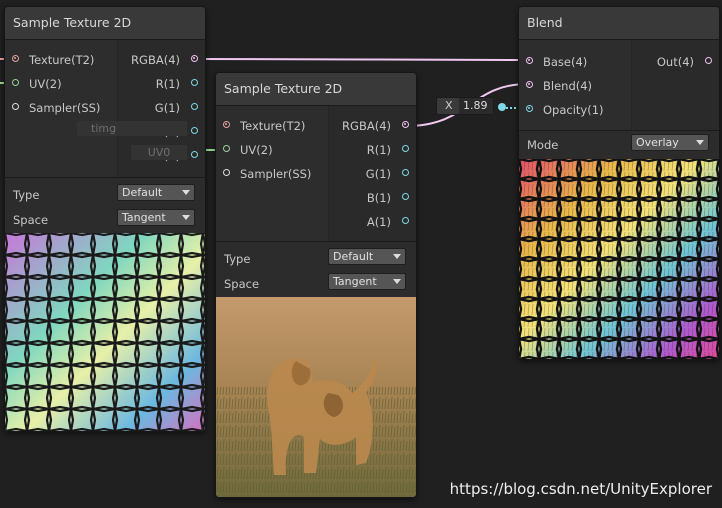 This screenshot has width=722, height=508. Describe the element at coordinates (619, 145) in the screenshot. I see `mode-row: Mode Overlay` at that location.